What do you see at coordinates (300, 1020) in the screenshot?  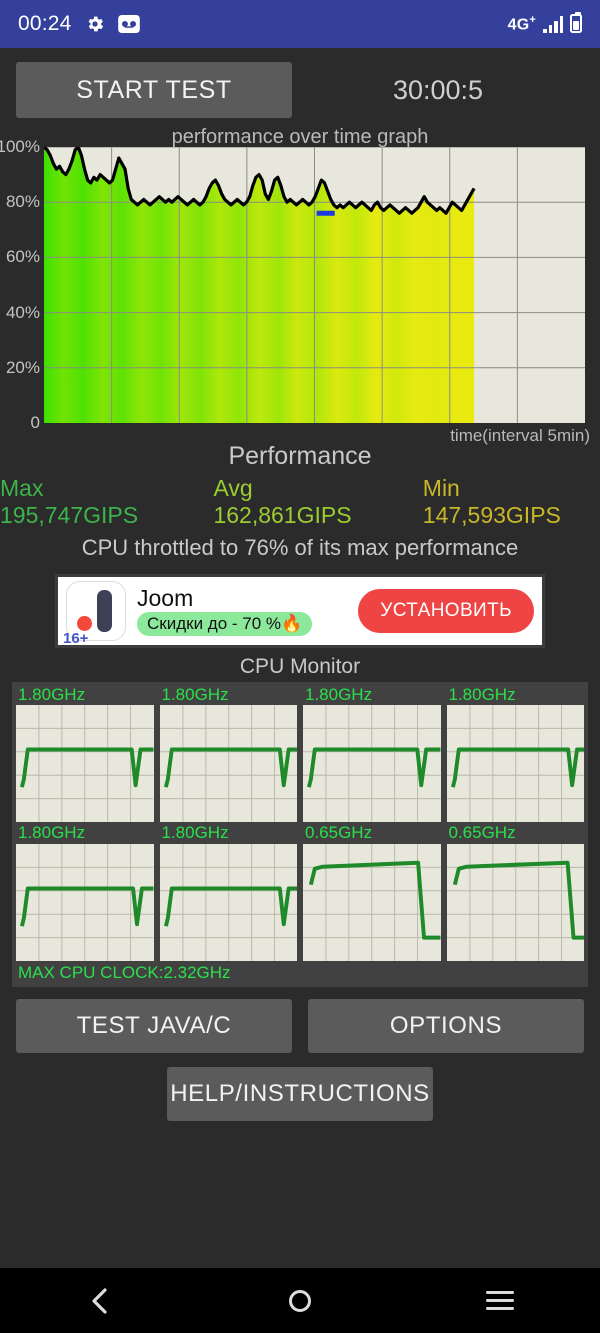 I see `action-button-row: TEST JAVA/C OPTIONS` at bounding box center [300, 1020].